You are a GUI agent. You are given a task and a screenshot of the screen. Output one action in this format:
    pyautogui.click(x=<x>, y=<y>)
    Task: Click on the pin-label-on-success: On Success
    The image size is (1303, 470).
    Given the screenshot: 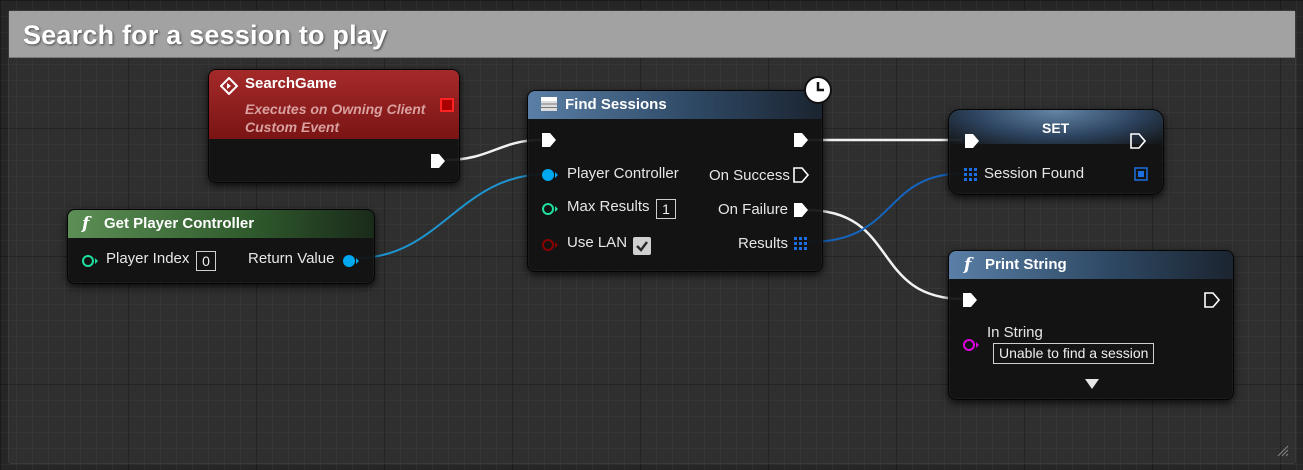 What is the action you would take?
    pyautogui.click(x=749, y=175)
    